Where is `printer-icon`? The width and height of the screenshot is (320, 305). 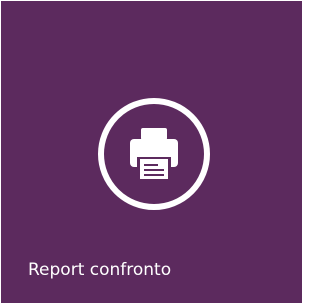 printer-icon is located at coordinates (154, 154).